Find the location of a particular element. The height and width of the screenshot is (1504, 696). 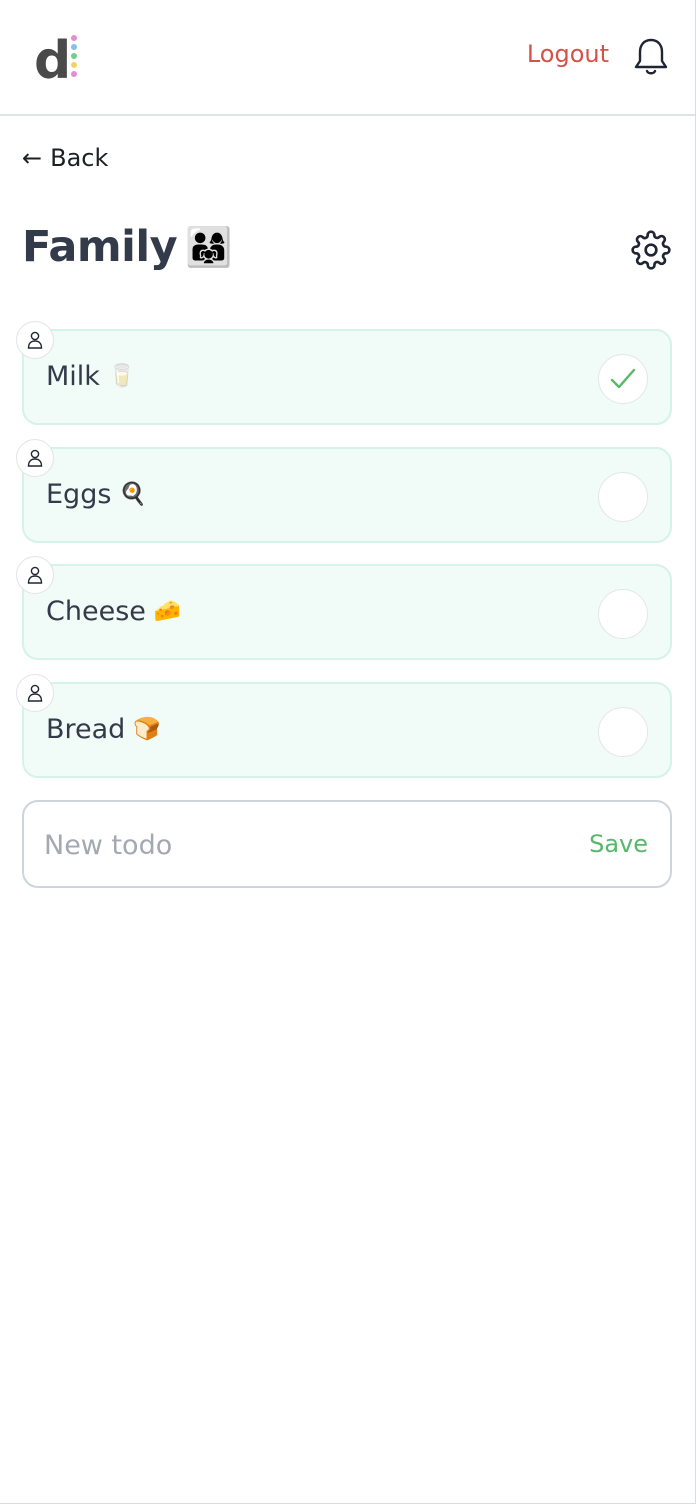

list-header: Family 👨‍👩‍👧 is located at coordinates (346, 252).